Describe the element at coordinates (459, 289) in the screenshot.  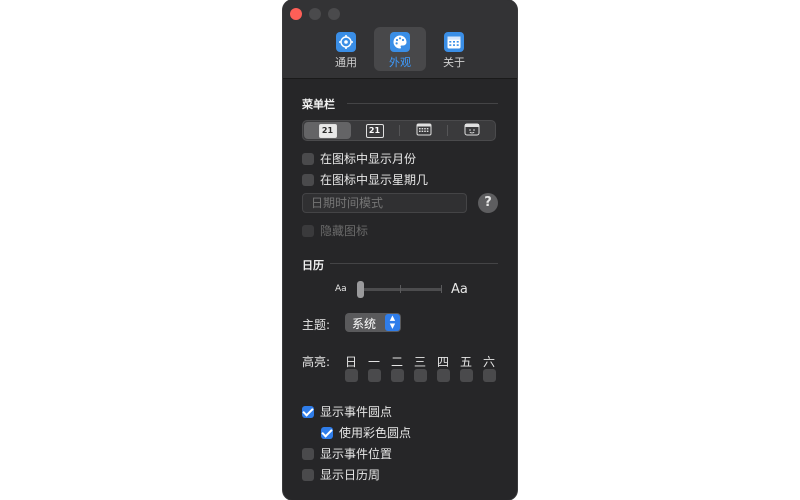
I see `text-size-large-label: Aa` at that location.